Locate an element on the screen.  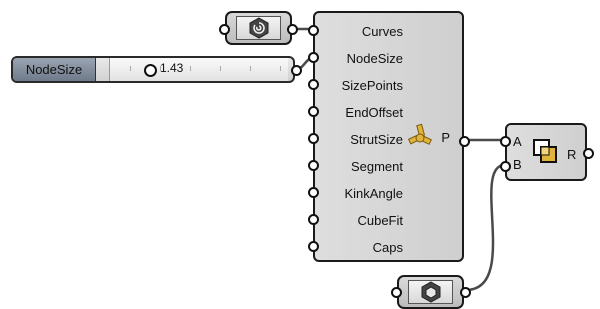
curve-param is located at coordinates (258, 28).